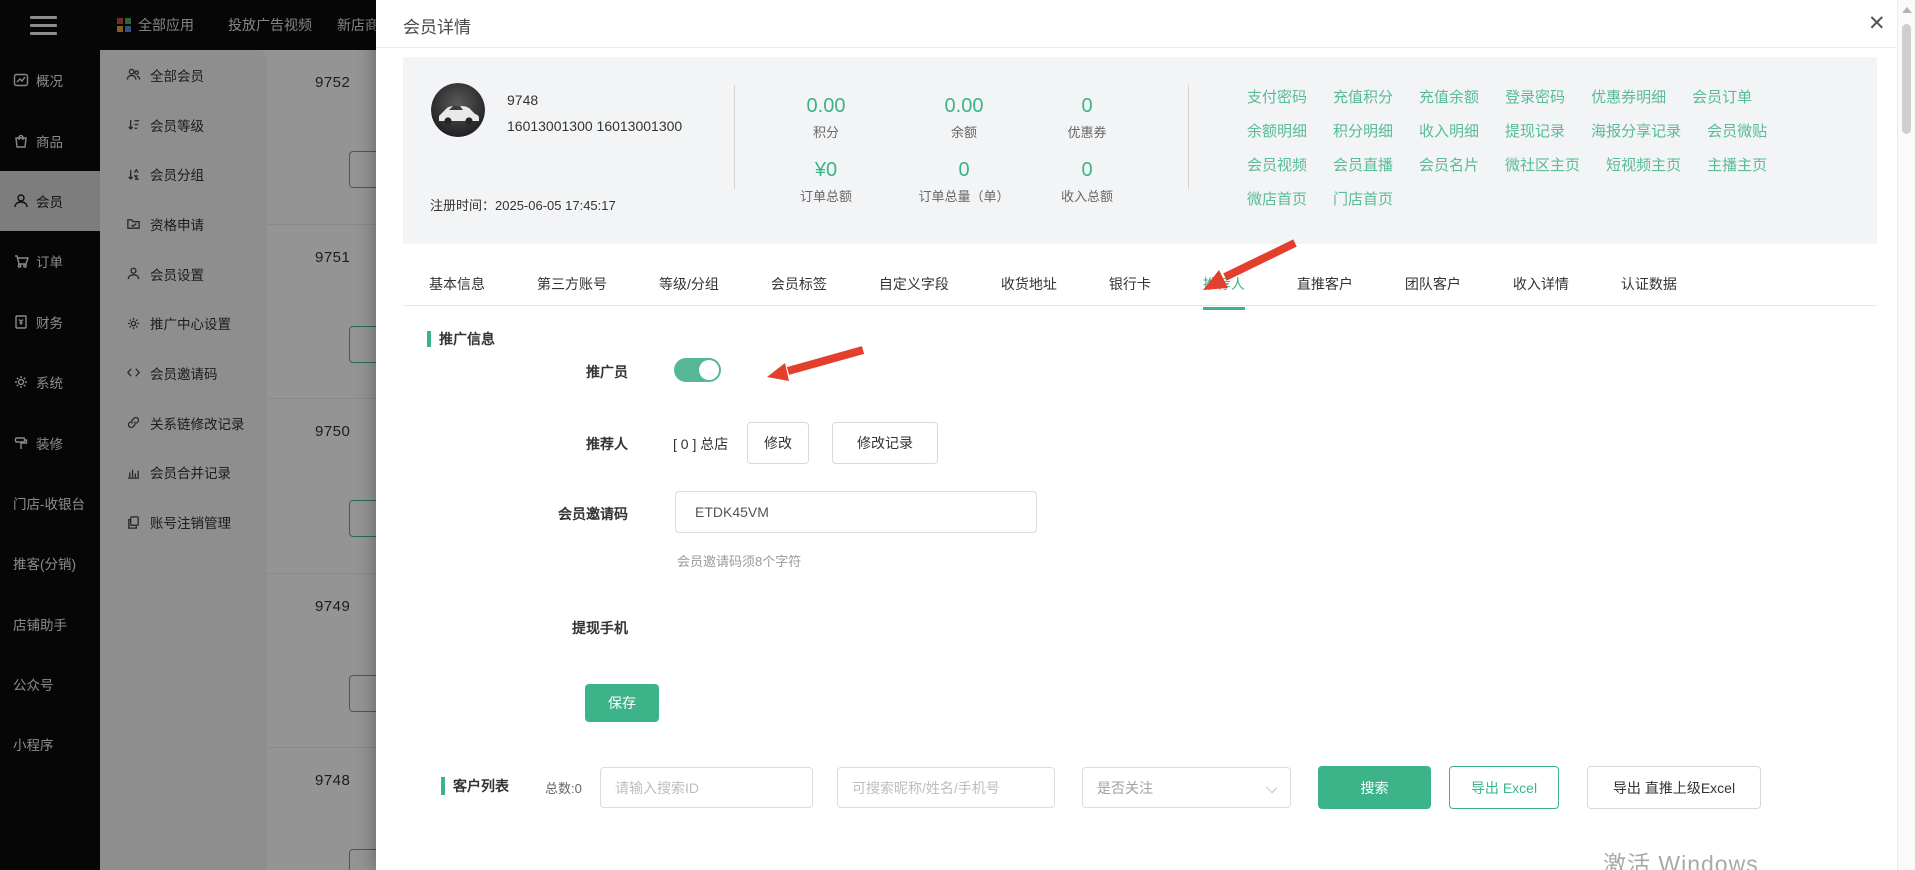  Describe the element at coordinates (1907, 10) in the screenshot. I see `scroll-up-icon` at that location.